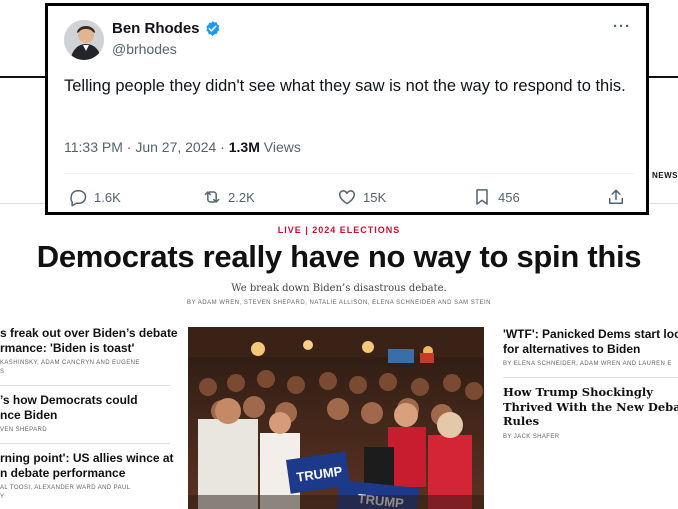 The width and height of the screenshot is (678, 509). I want to click on repost-button: 2.2K, so click(228, 197).